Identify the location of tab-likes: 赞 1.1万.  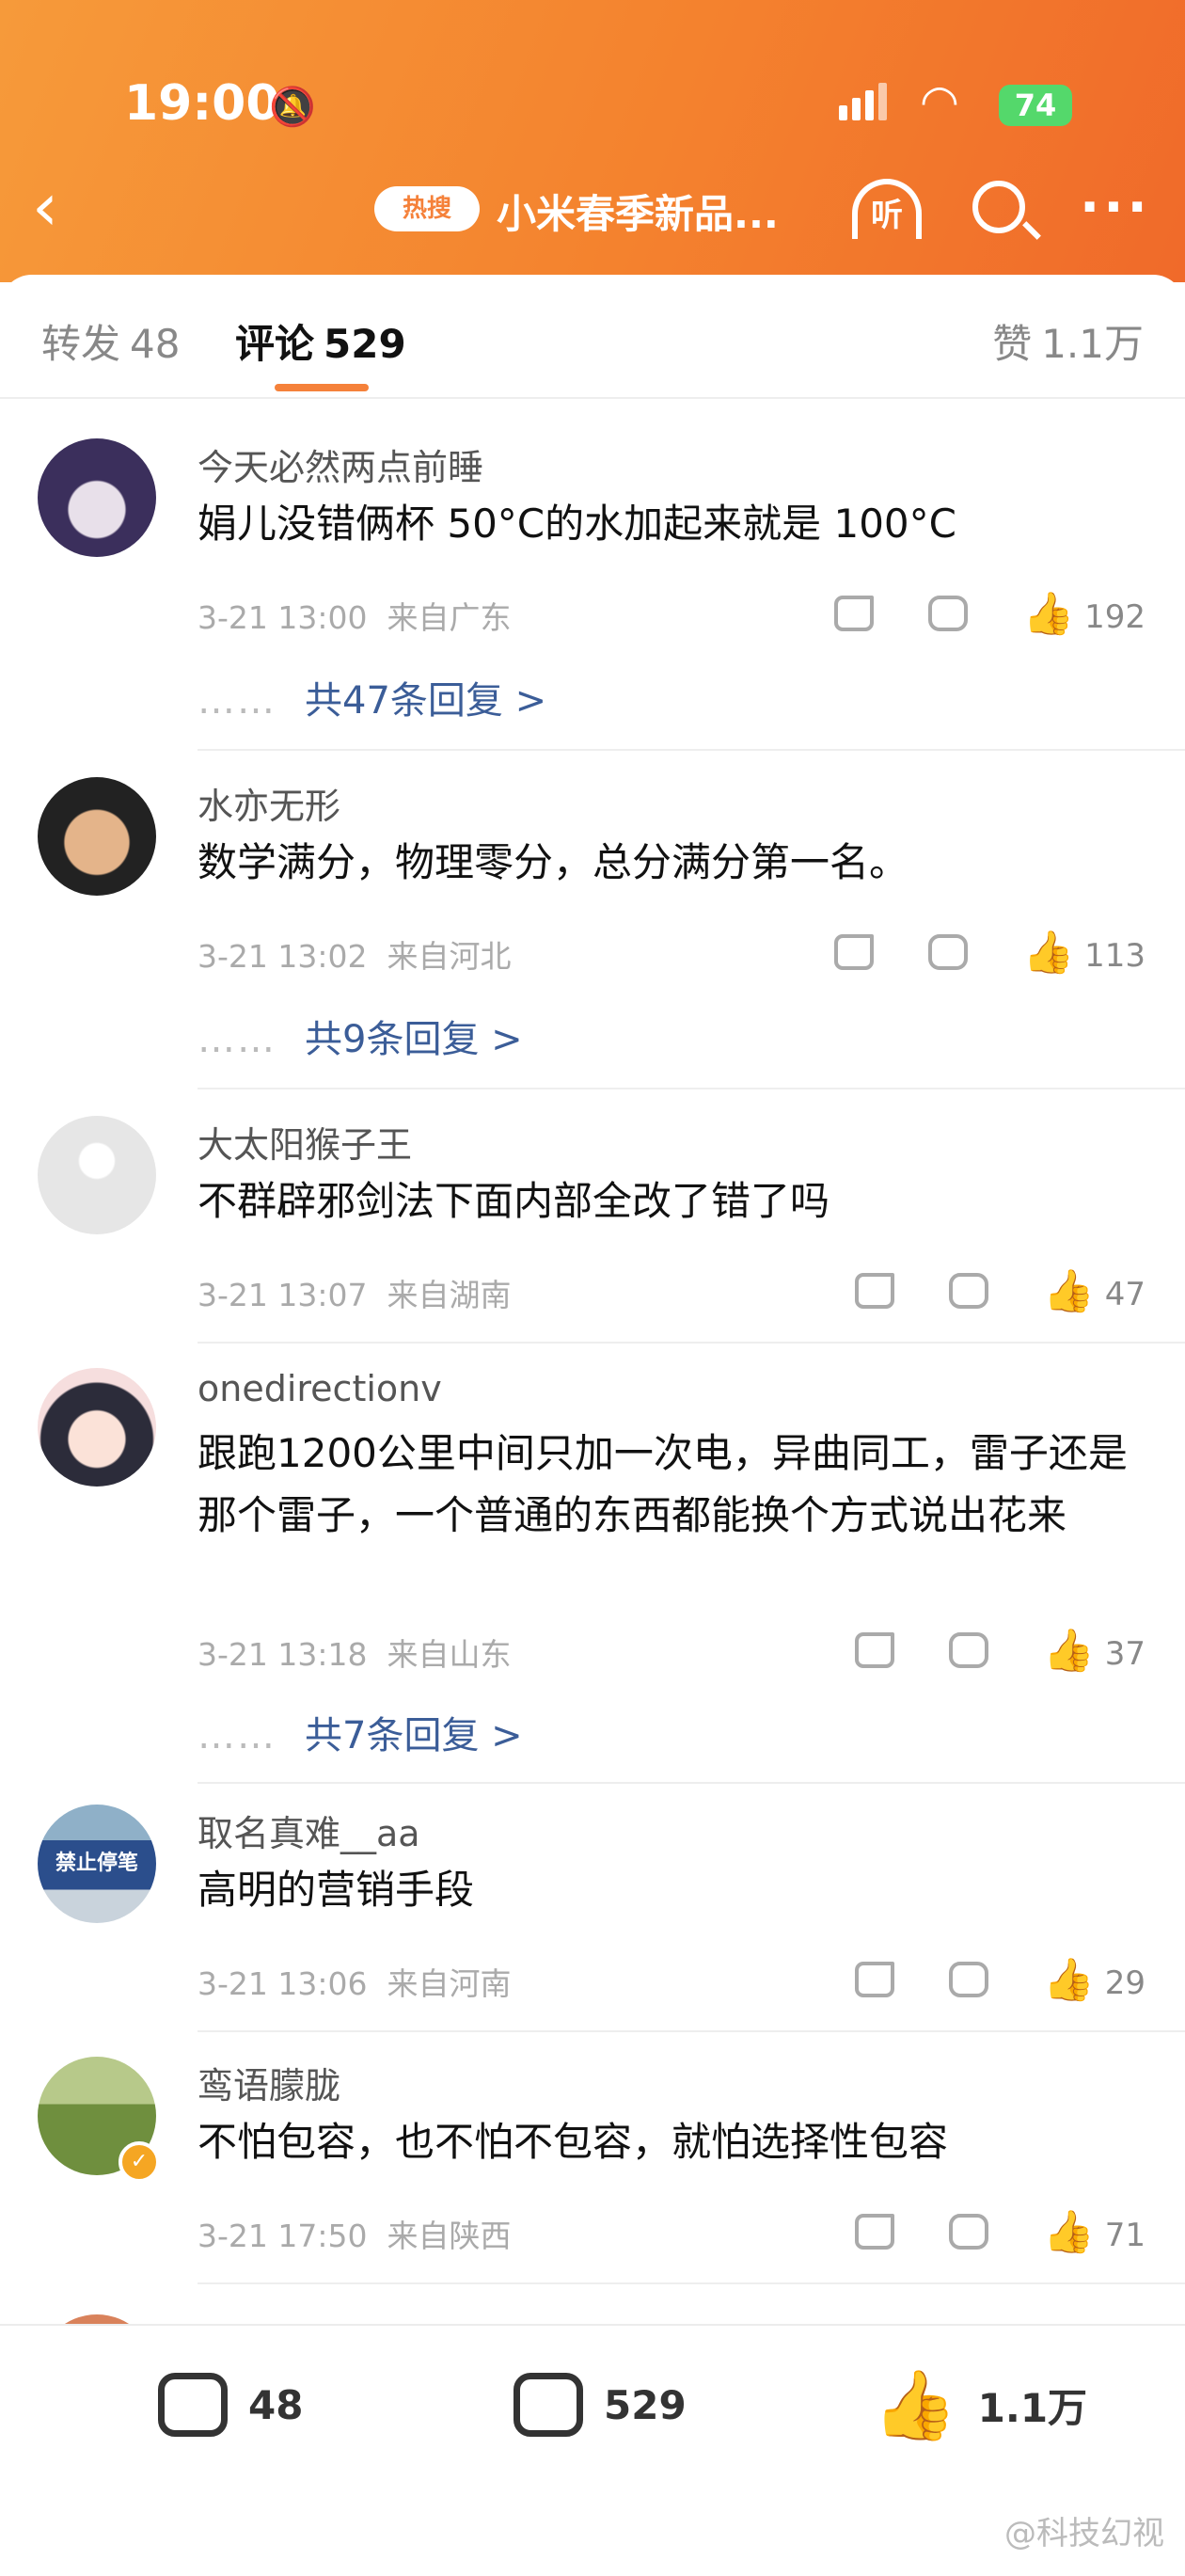
(1068, 341).